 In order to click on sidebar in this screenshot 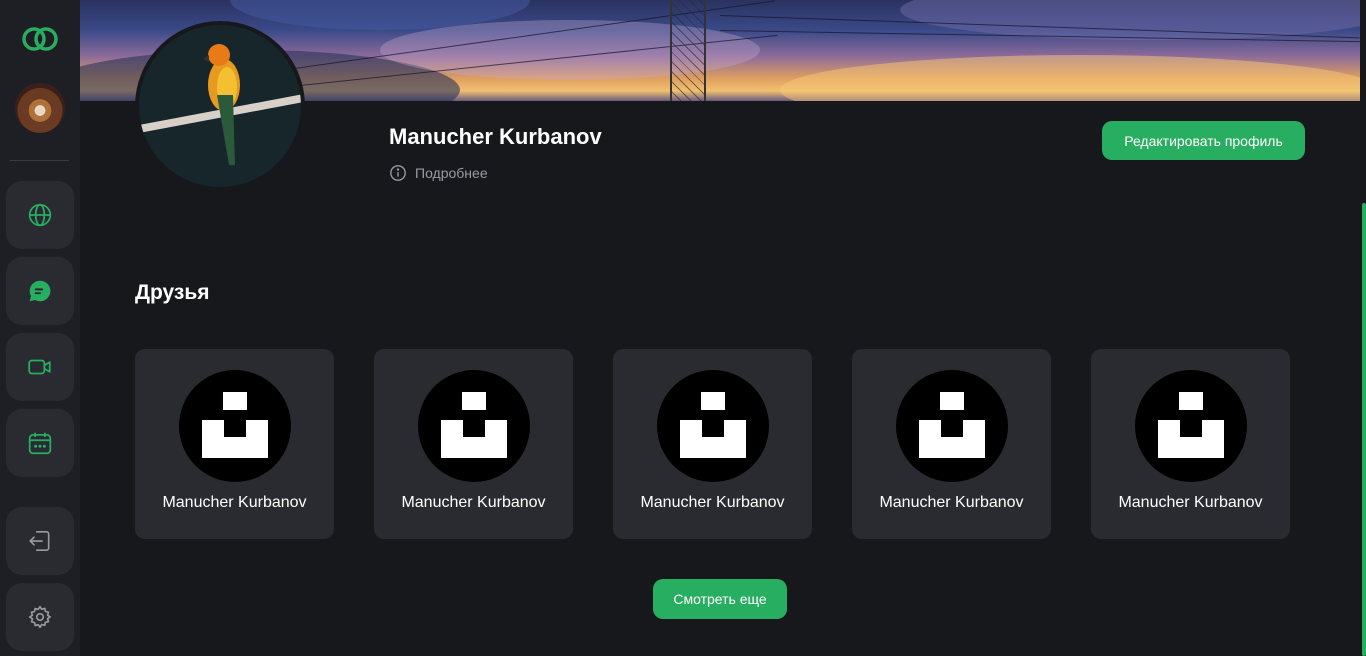, I will do `click(40, 328)`.